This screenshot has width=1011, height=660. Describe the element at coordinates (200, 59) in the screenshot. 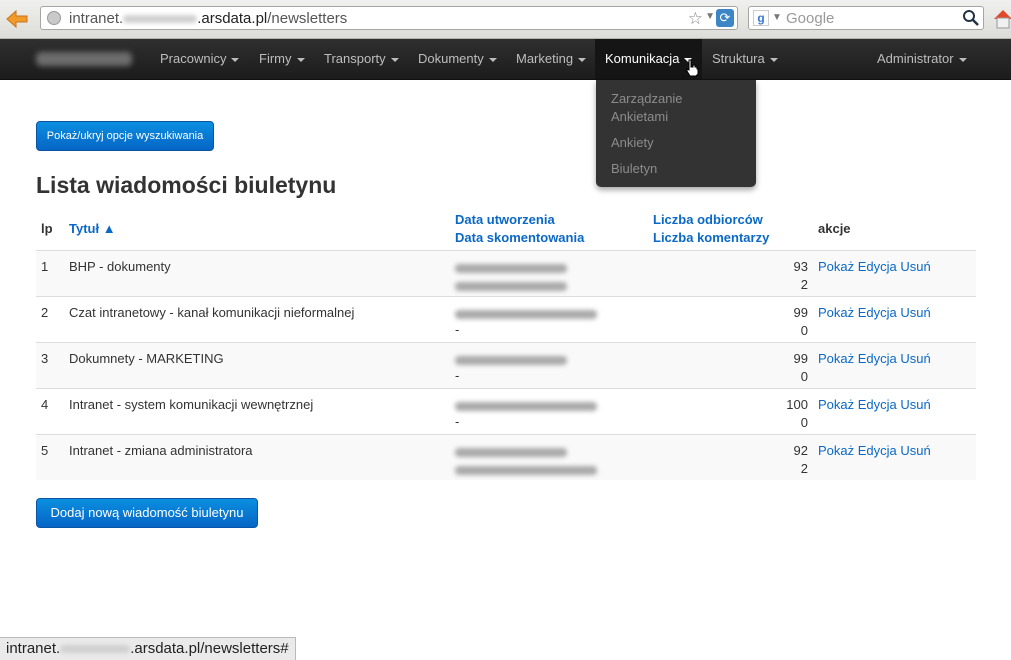

I see `nav-pracownicy: Pracownicy` at that location.